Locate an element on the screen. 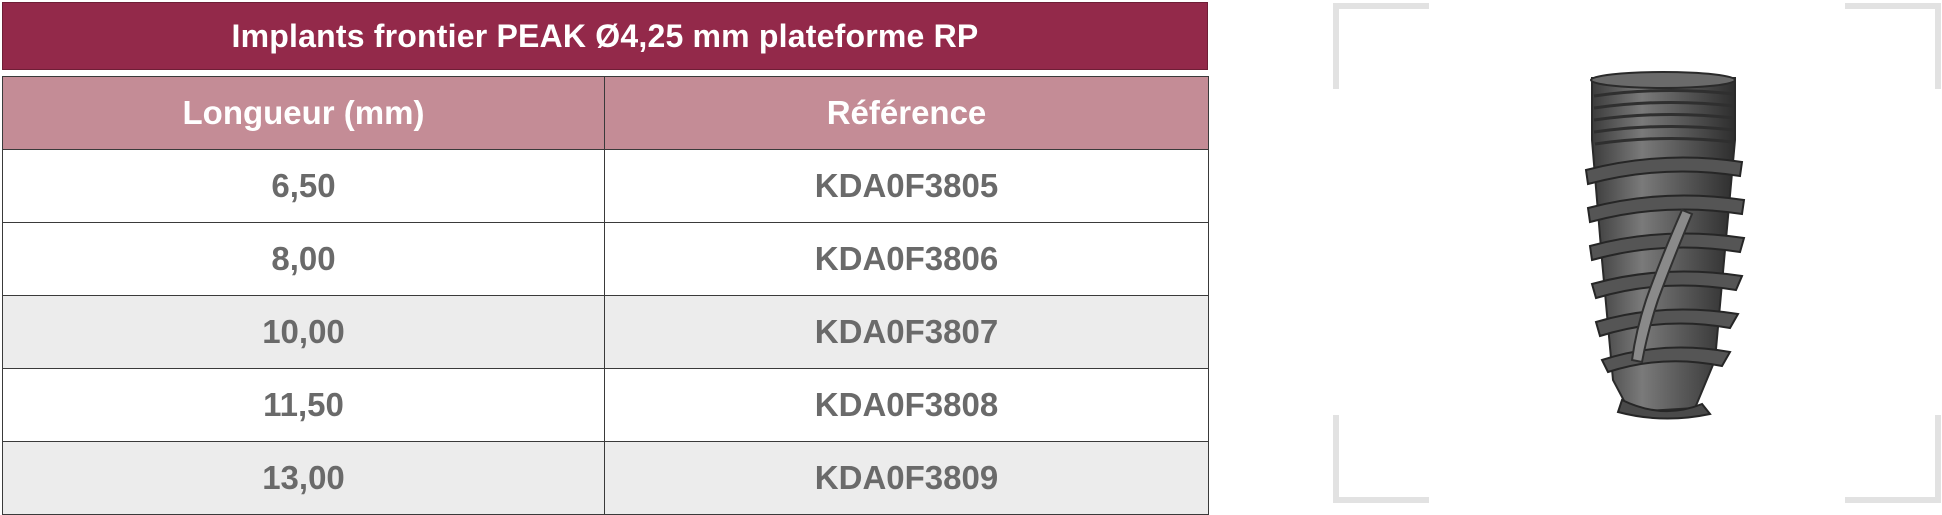  reference-cell: KDA0F3807 is located at coordinates (906, 332).